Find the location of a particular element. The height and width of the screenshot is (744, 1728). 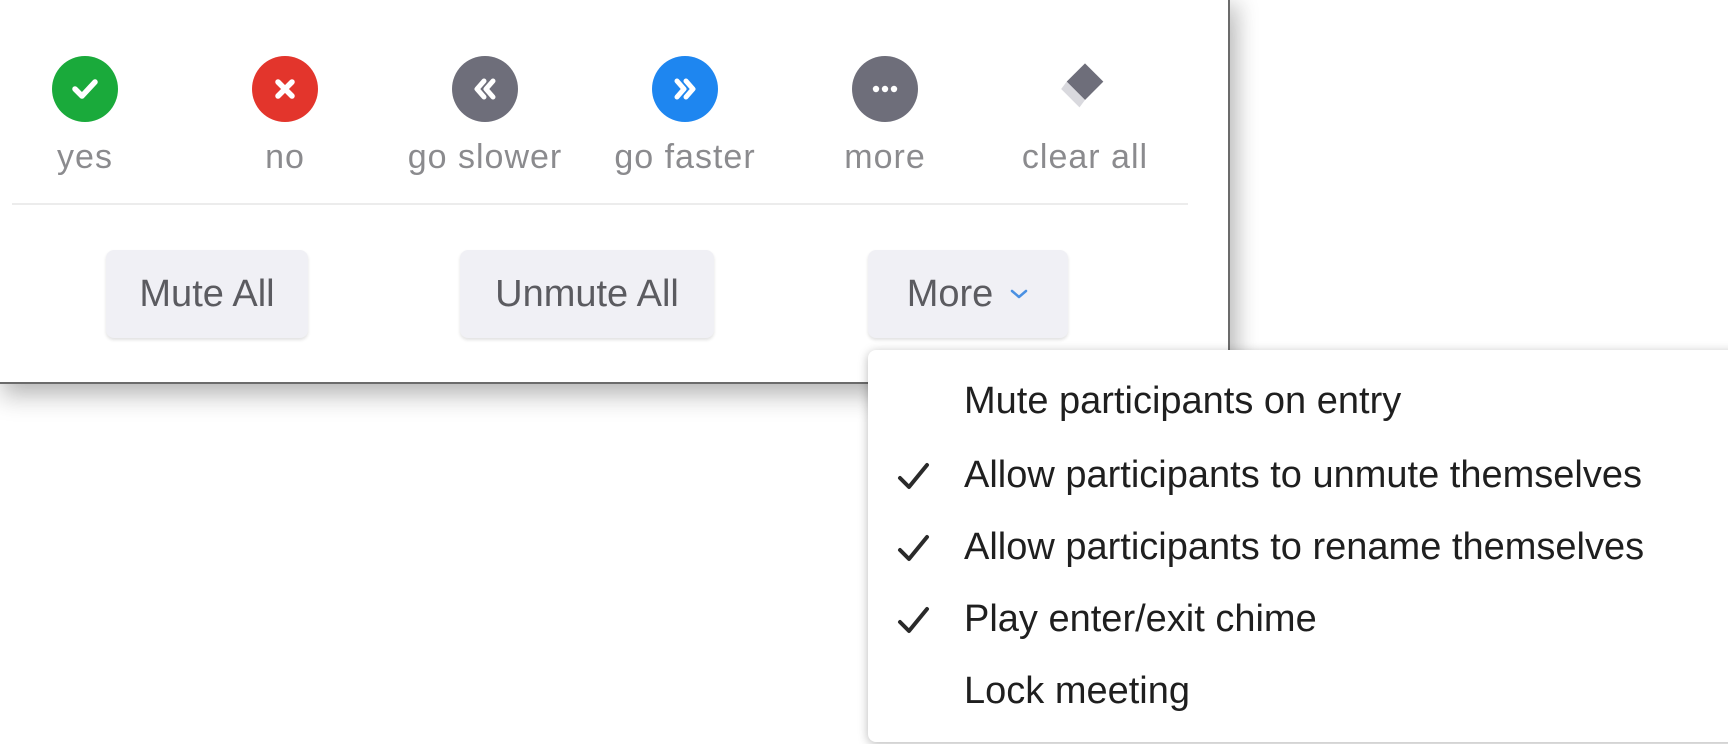

menu-item-allow-rename: Allow participants to rename themselves is located at coordinates (1298, 547).